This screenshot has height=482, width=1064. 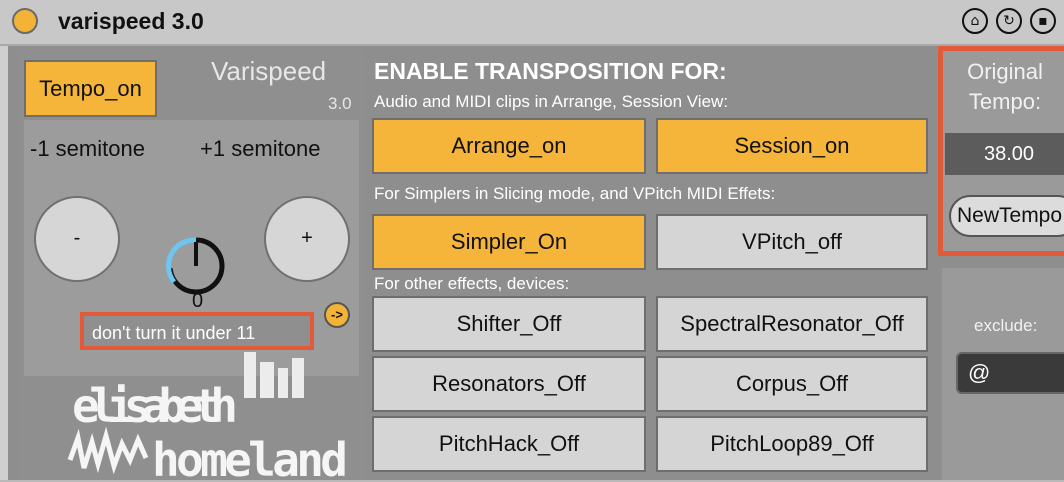 I want to click on device-power-icon, so click(x=25, y=21).